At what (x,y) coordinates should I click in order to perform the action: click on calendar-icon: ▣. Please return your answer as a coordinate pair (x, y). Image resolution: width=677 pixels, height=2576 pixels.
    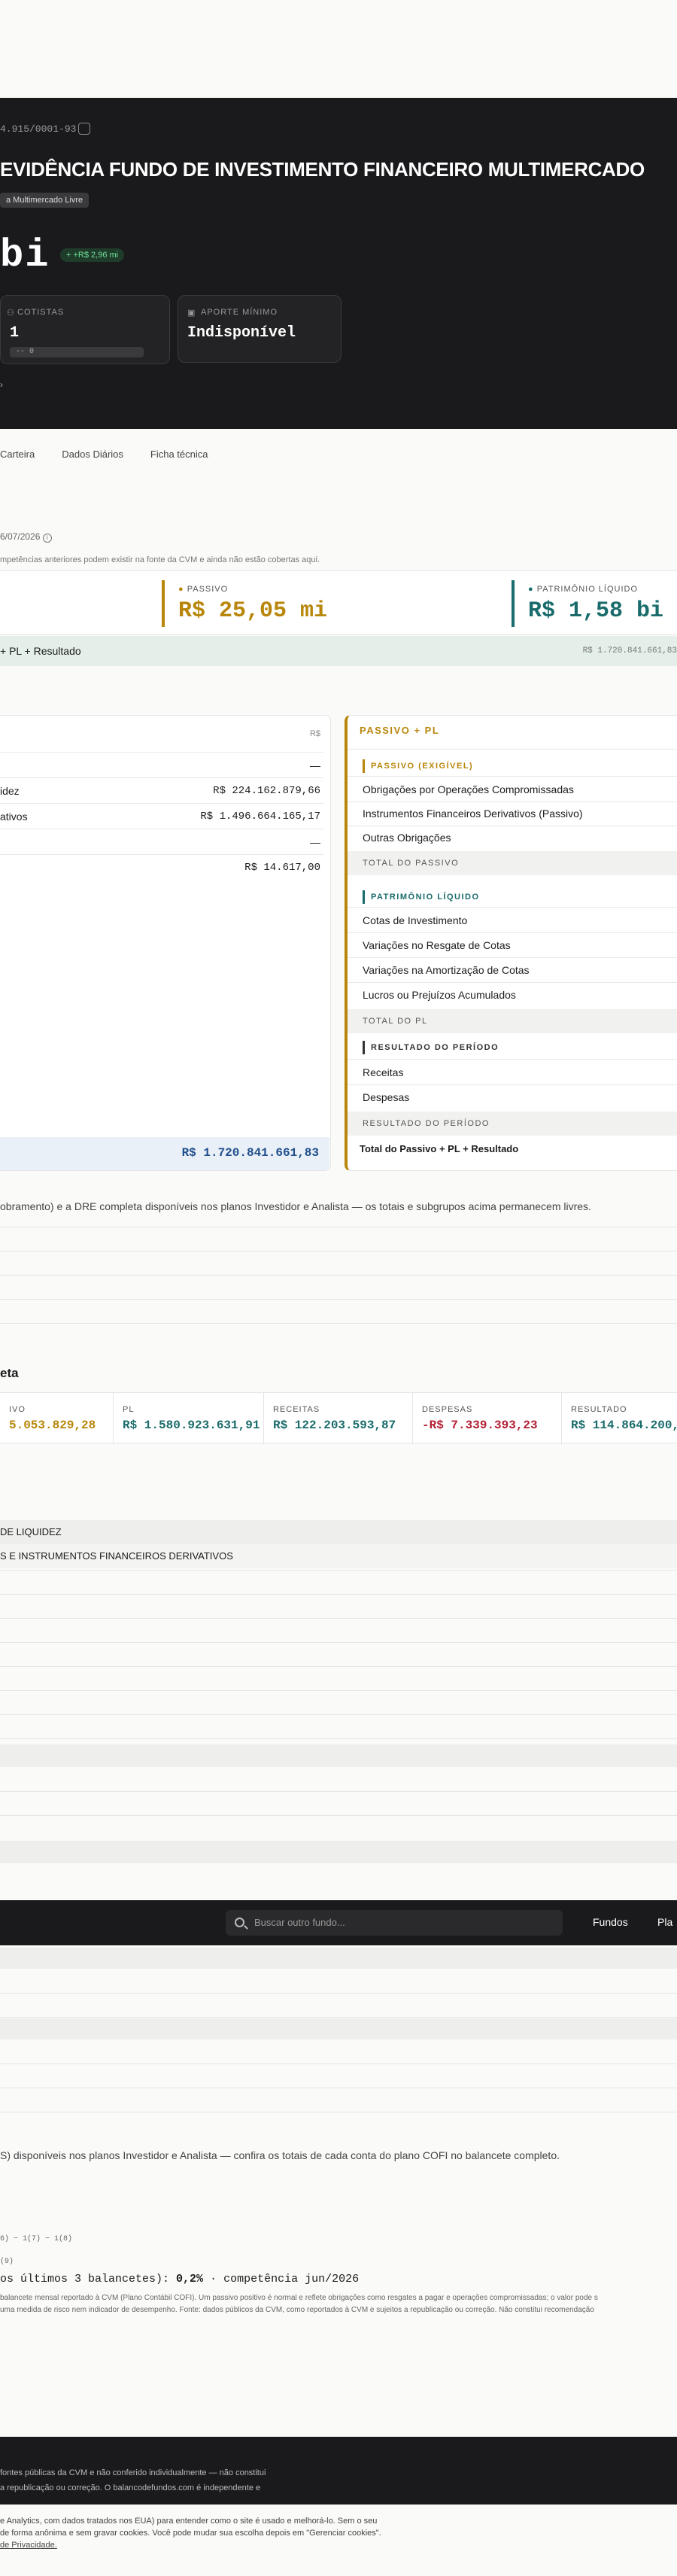
    Looking at the image, I should click on (191, 313).